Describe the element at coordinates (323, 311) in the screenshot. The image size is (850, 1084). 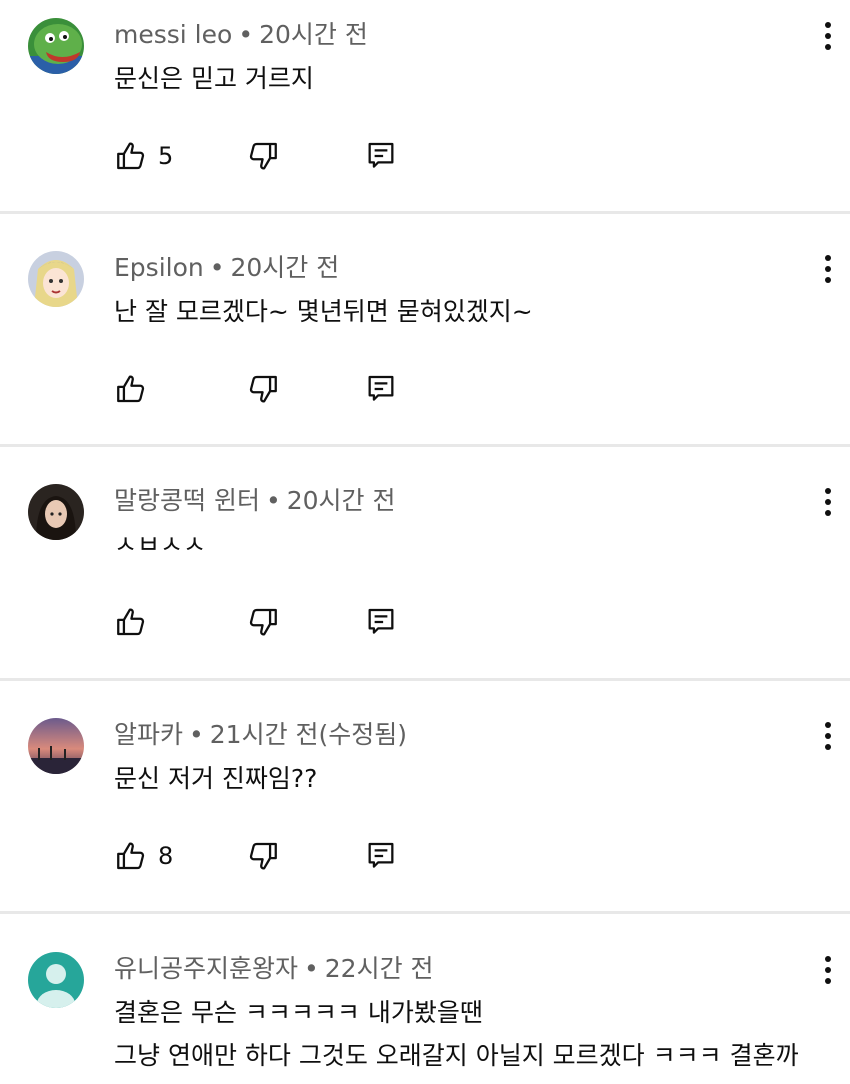
I see `comment-text: 난 잘 모르겠다~ 몇년뒤면 묻혀있겠지~` at that location.